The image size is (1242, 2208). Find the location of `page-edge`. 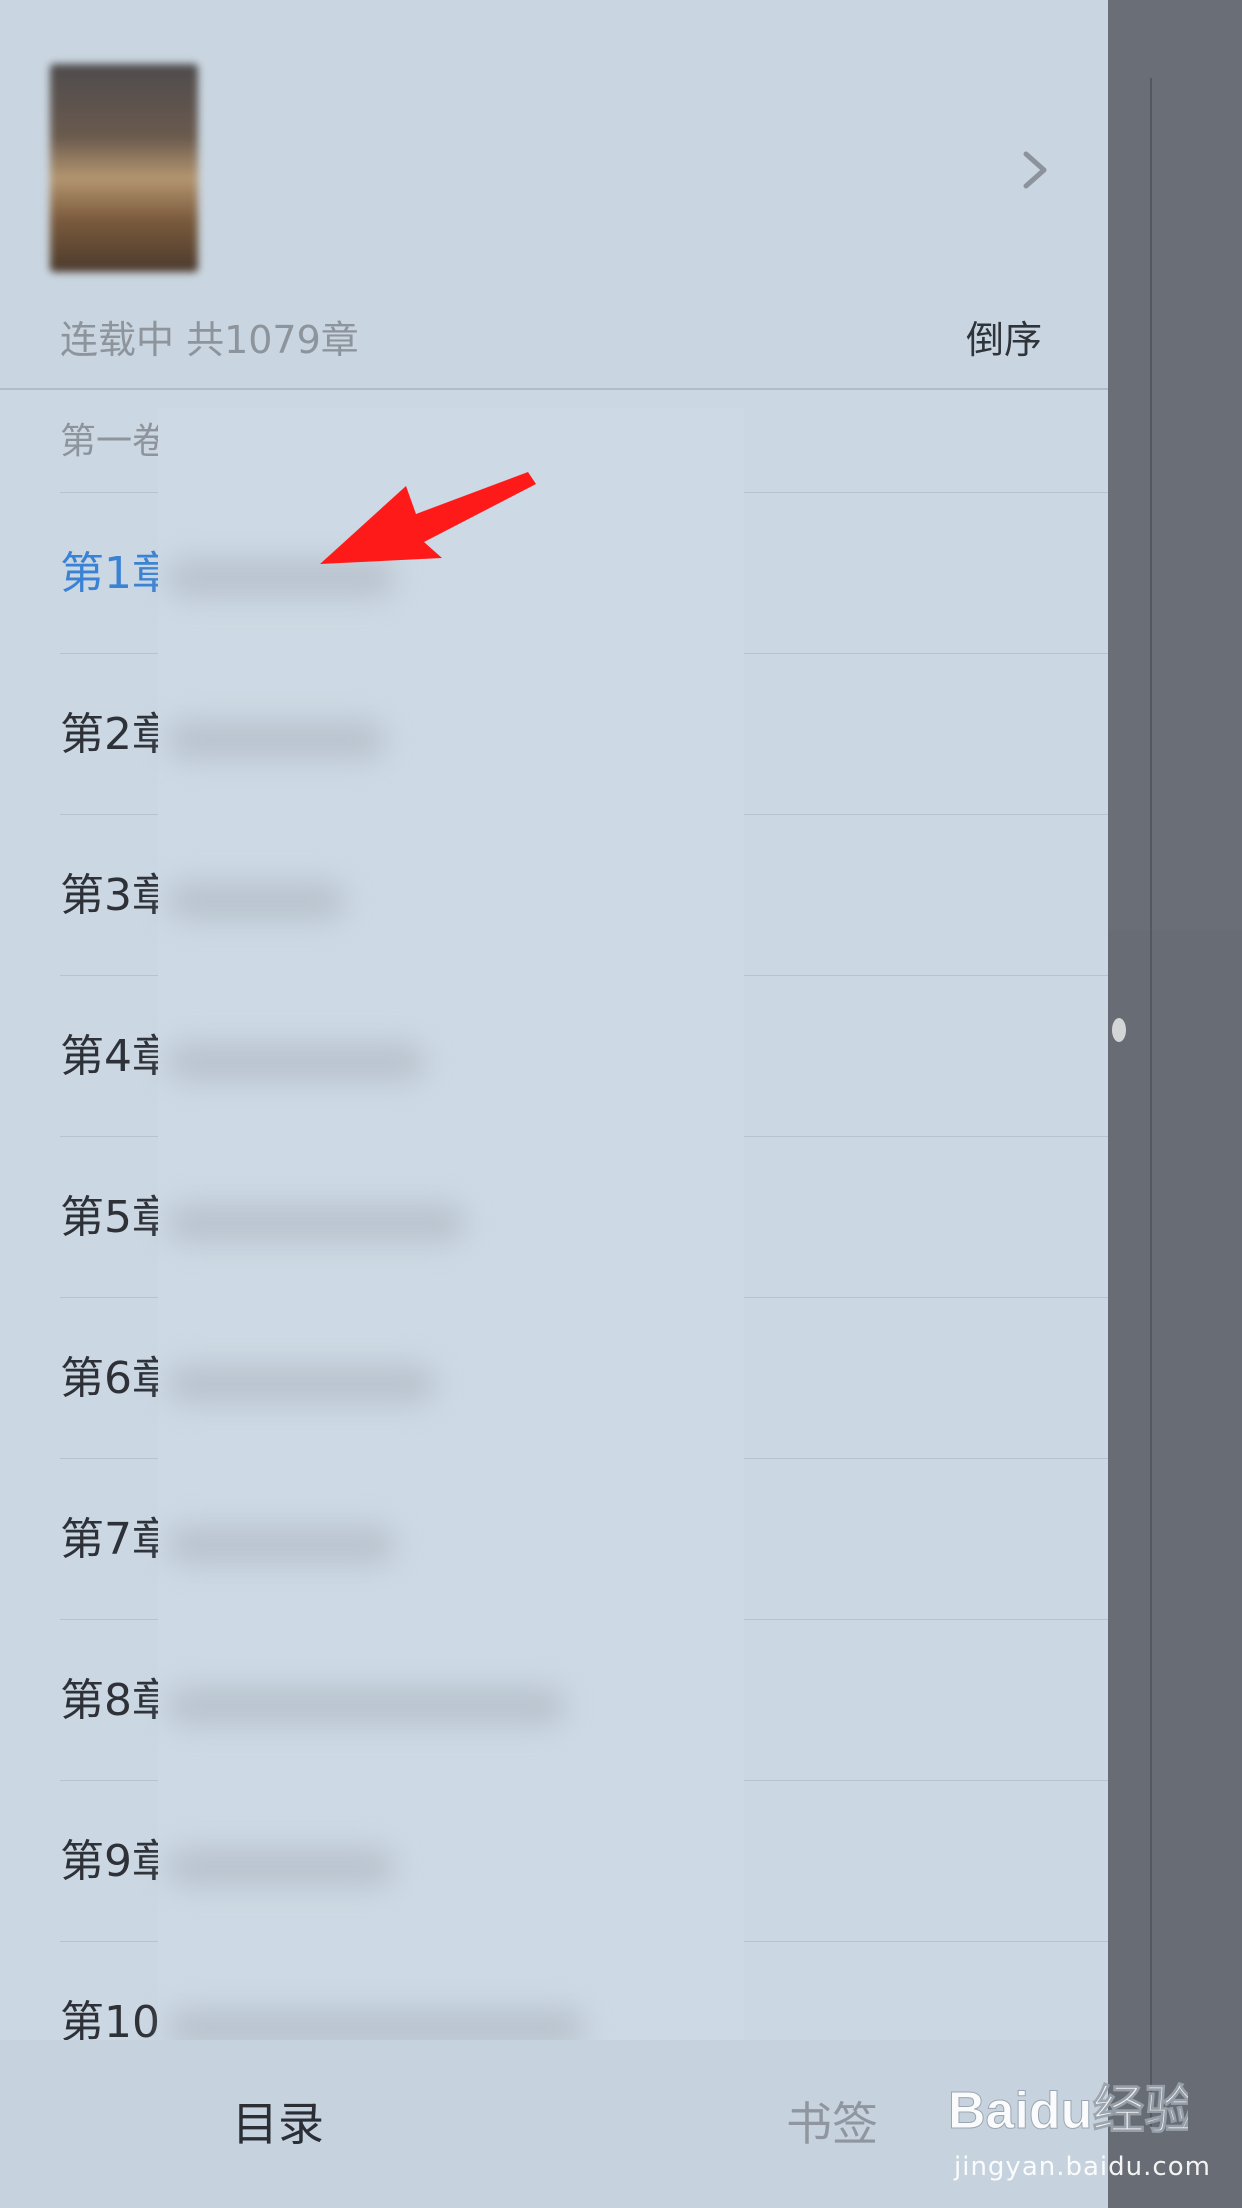

page-edge is located at coordinates (1175, 465).